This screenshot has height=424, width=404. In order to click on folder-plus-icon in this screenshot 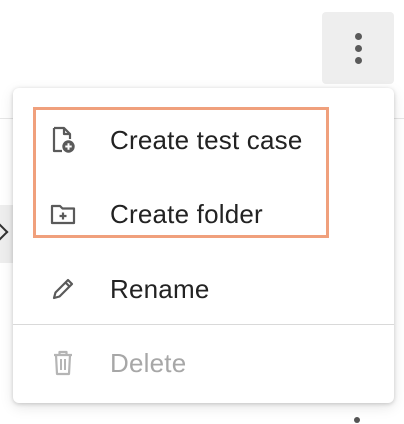, I will do `click(63, 214)`.